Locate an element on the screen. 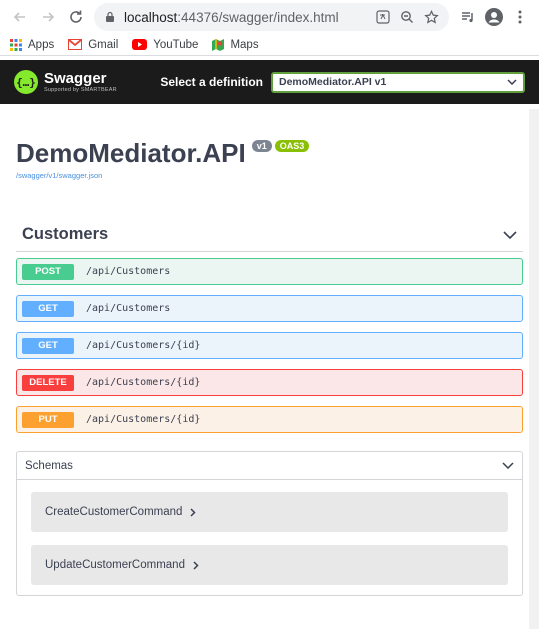 The height and width of the screenshot is (629, 539). bookmark-label: Gmail is located at coordinates (103, 44).